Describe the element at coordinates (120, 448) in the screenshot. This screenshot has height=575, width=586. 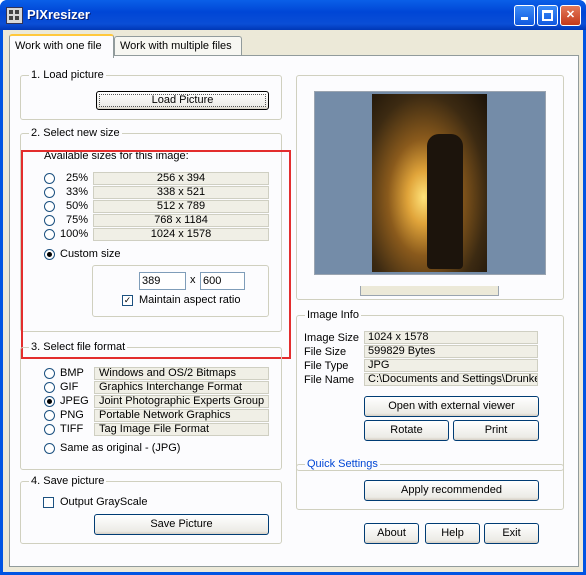
I see `same-as-original-label: Same as original - (JPG)` at that location.